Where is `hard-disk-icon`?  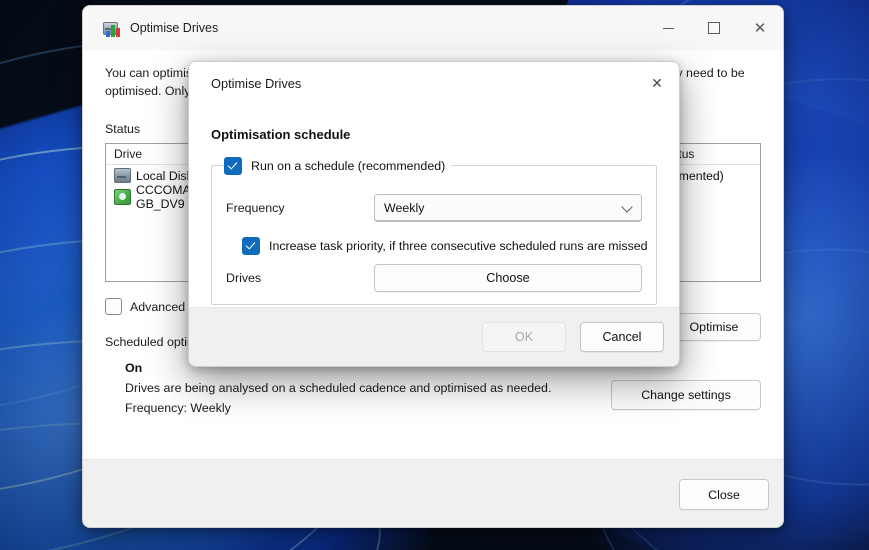
hard-disk-icon is located at coordinates (122, 176).